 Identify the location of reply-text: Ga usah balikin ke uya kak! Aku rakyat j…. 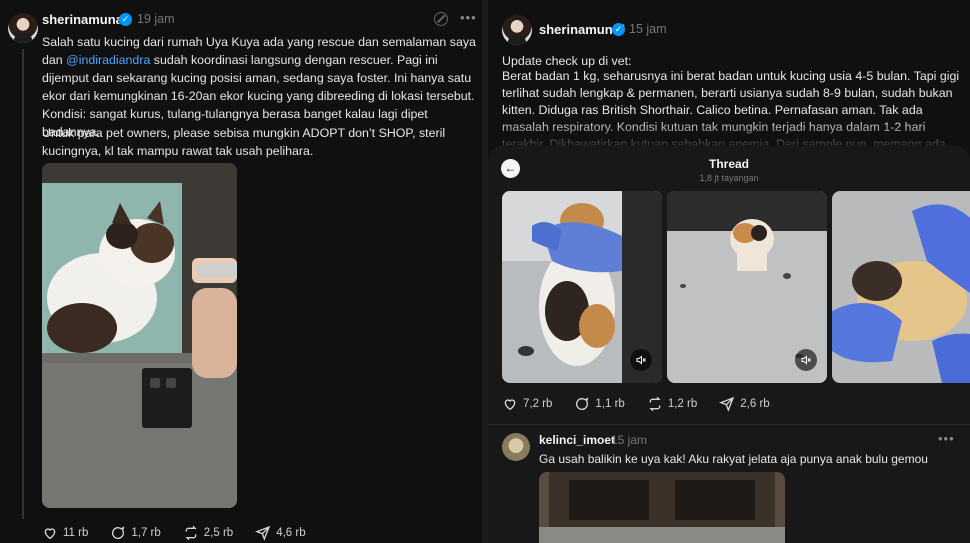
(733, 459).